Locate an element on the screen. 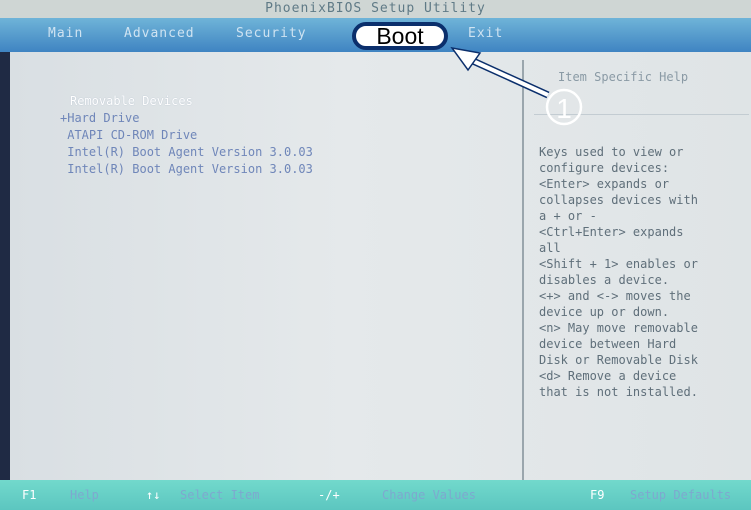 This screenshot has height=510, width=751. callout-number-badge: 1 is located at coordinates (564, 107).